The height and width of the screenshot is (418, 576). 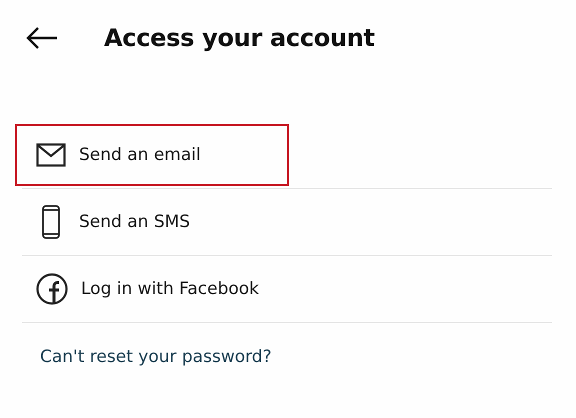 What do you see at coordinates (152, 155) in the screenshot?
I see `email-option: Send an email` at bounding box center [152, 155].